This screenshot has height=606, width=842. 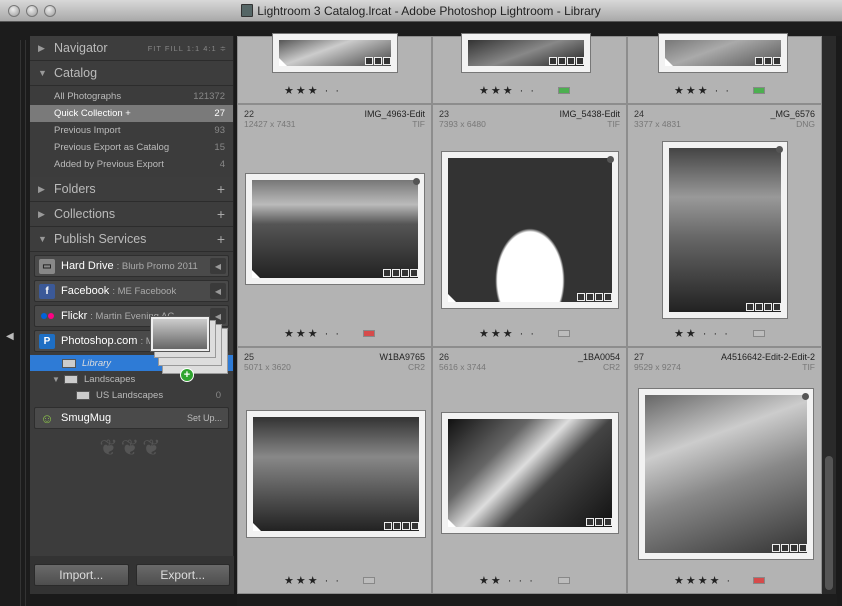 What do you see at coordinates (805, 124) in the screenshot?
I see `cell-extension: DNG` at bounding box center [805, 124].